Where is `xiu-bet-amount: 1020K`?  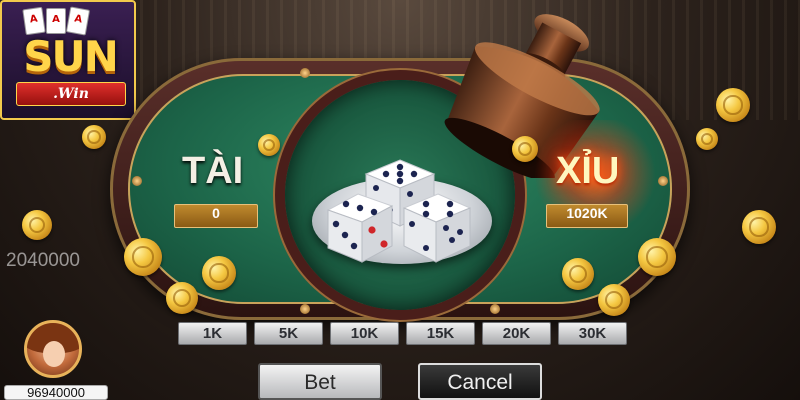 xiu-bet-amount: 1020K is located at coordinates (587, 216).